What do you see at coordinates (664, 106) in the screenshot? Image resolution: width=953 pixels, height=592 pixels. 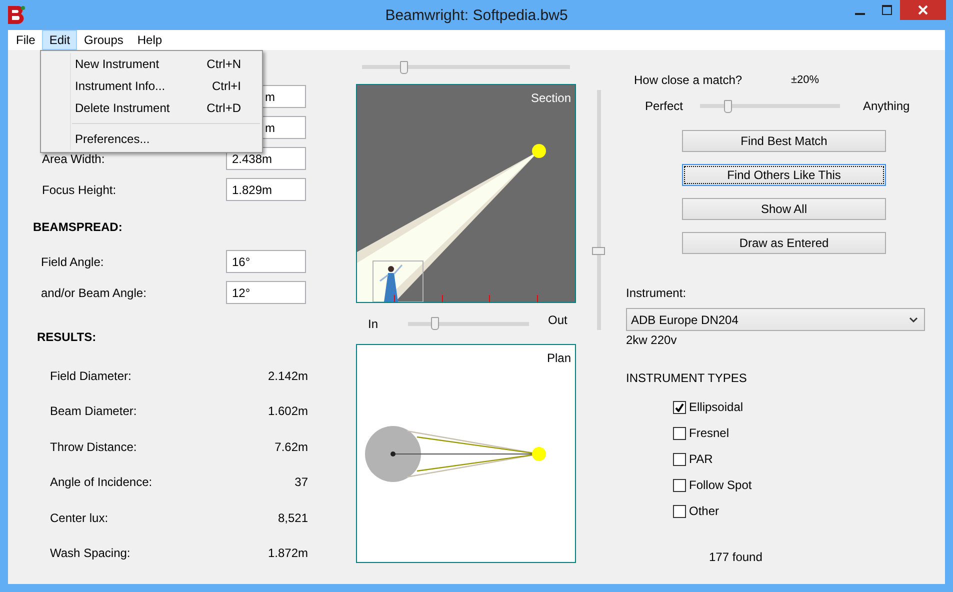 I see `slider-label: Perfect` at bounding box center [664, 106].